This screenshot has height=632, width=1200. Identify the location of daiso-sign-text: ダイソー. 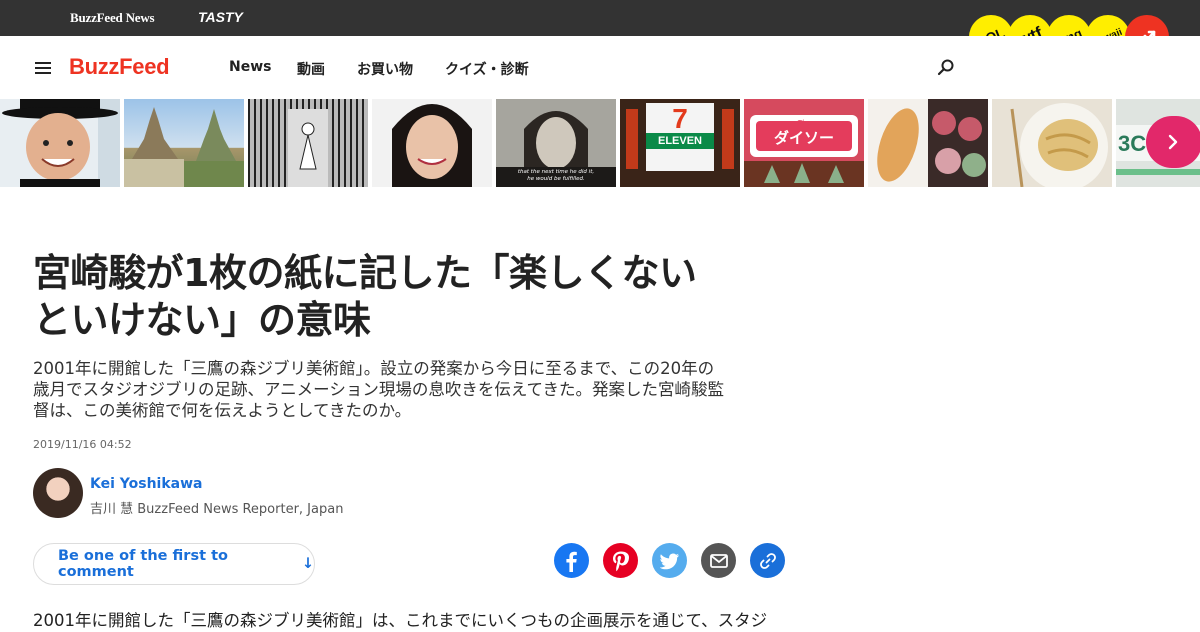
(803, 138).